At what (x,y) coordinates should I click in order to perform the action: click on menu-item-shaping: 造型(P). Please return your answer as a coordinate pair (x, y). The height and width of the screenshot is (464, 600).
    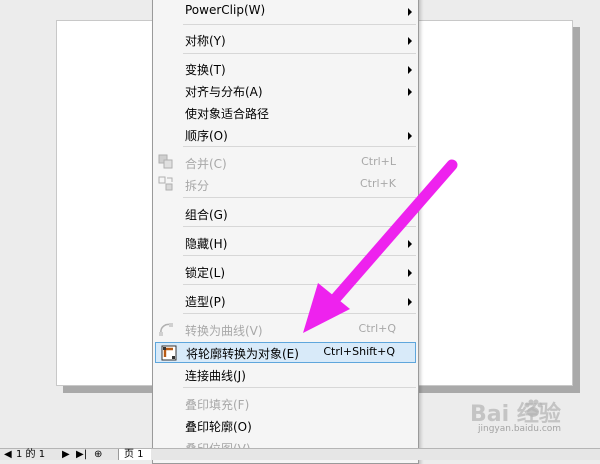
    Looking at the image, I should click on (285, 300).